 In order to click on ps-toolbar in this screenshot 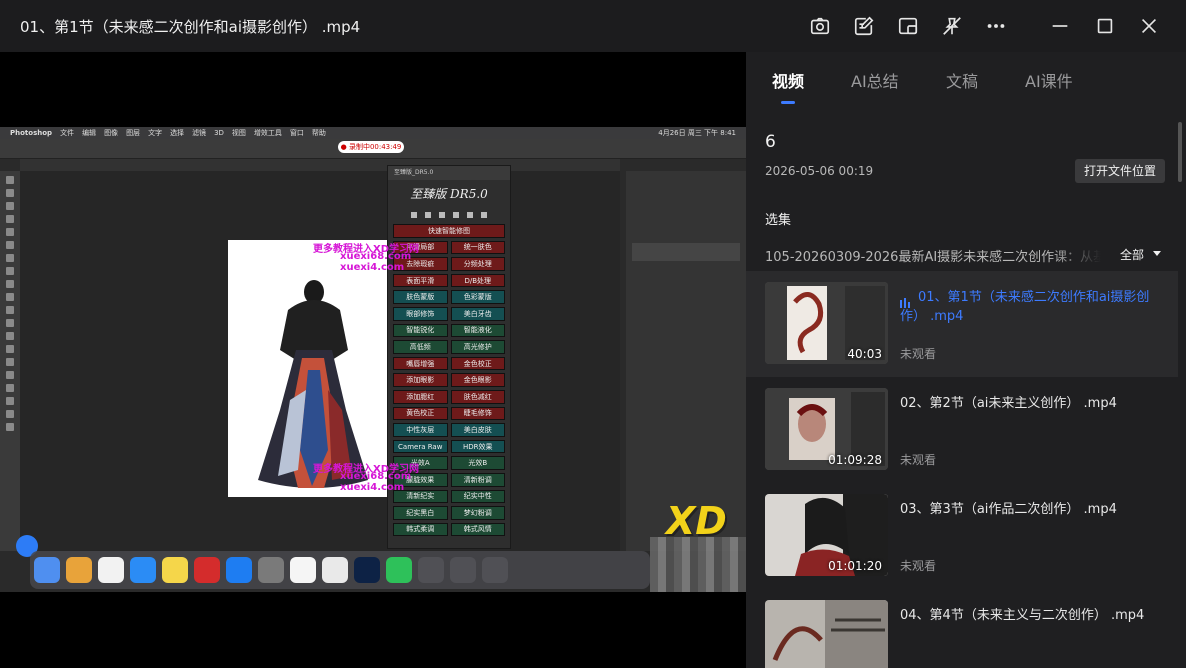, I will do `click(10, 361)`.